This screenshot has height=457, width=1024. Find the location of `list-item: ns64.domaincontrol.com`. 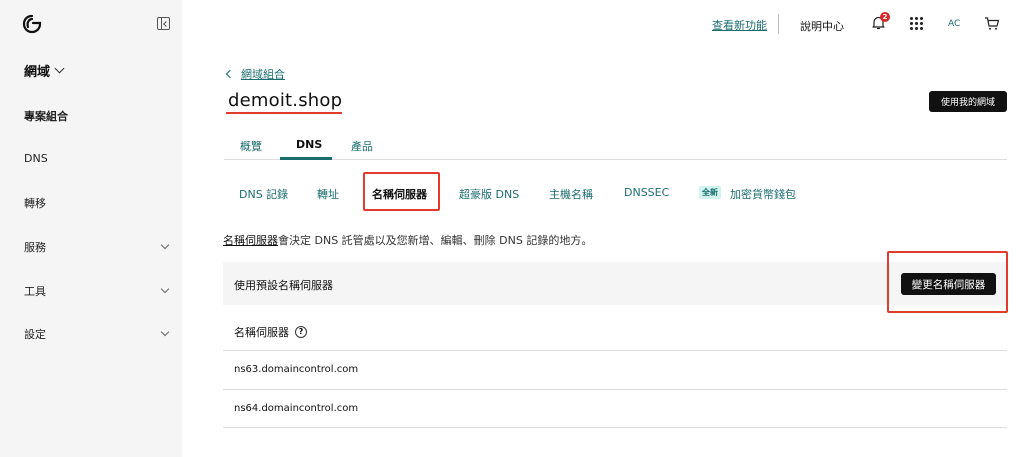

list-item: ns64.domaincontrol.com is located at coordinates (296, 408).